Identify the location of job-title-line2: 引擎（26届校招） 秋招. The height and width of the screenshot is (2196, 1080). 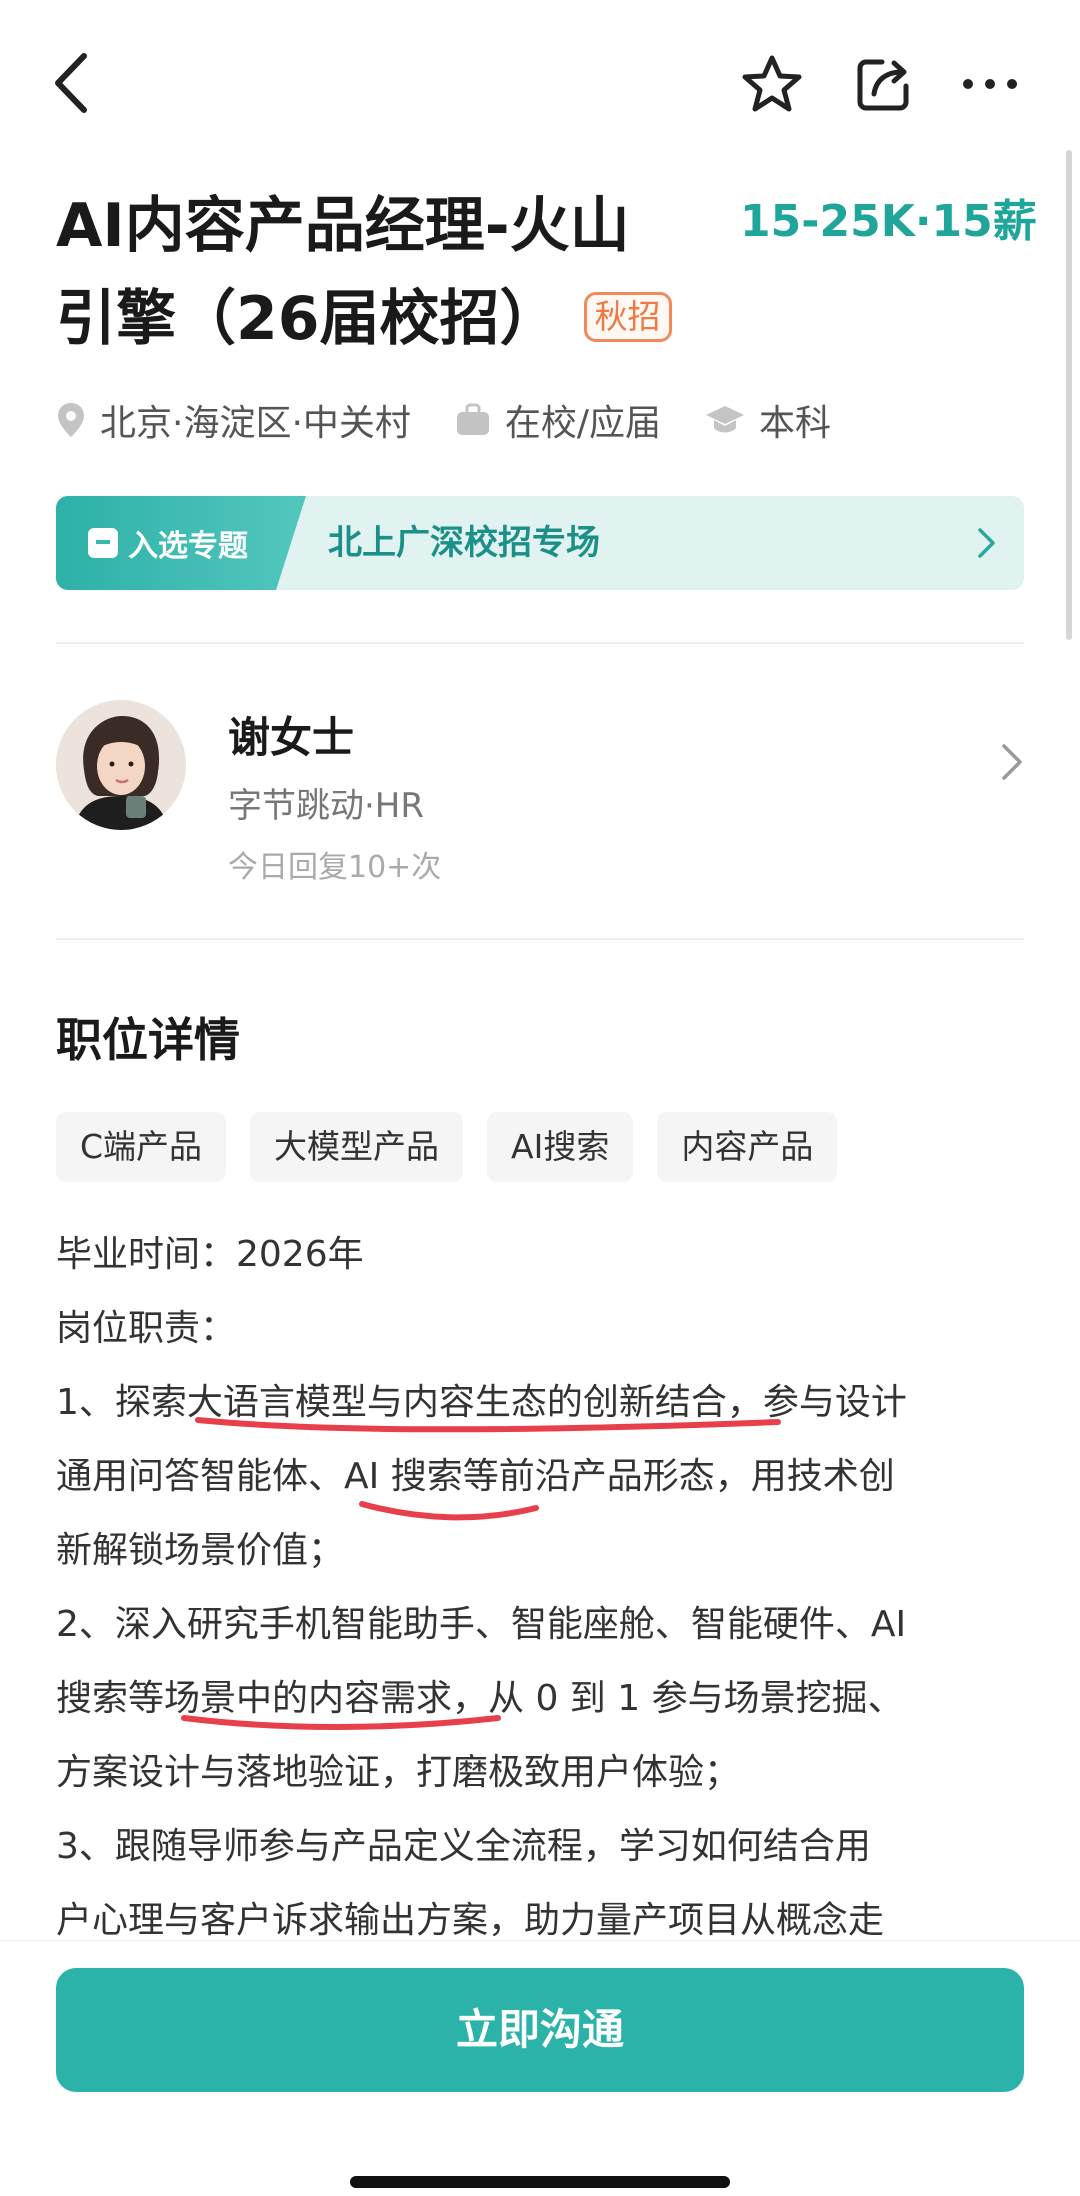
(386, 319).